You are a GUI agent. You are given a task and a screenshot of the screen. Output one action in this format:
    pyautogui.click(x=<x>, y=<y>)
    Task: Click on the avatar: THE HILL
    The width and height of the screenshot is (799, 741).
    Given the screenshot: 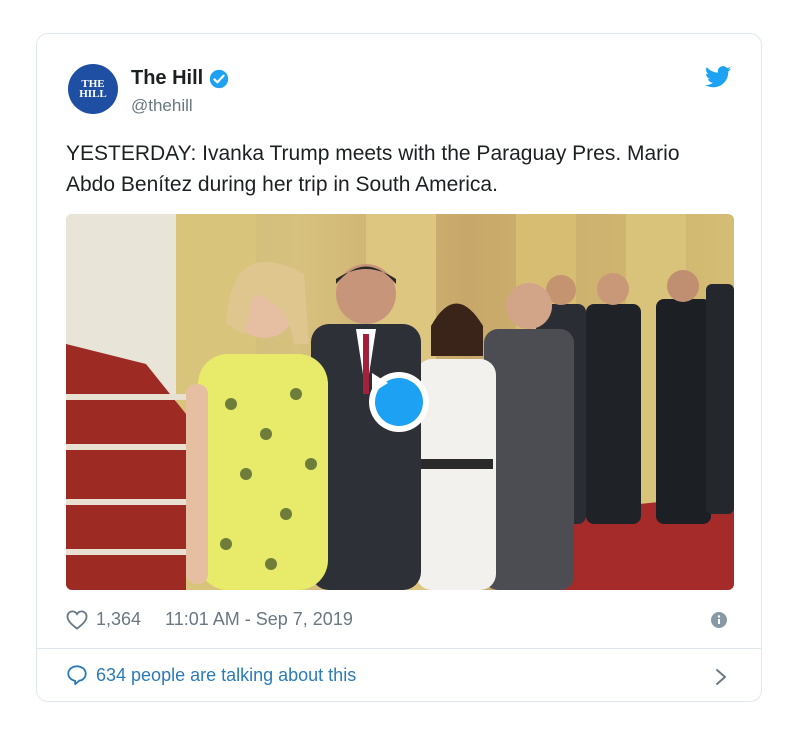 What is the action you would take?
    pyautogui.click(x=93, y=89)
    